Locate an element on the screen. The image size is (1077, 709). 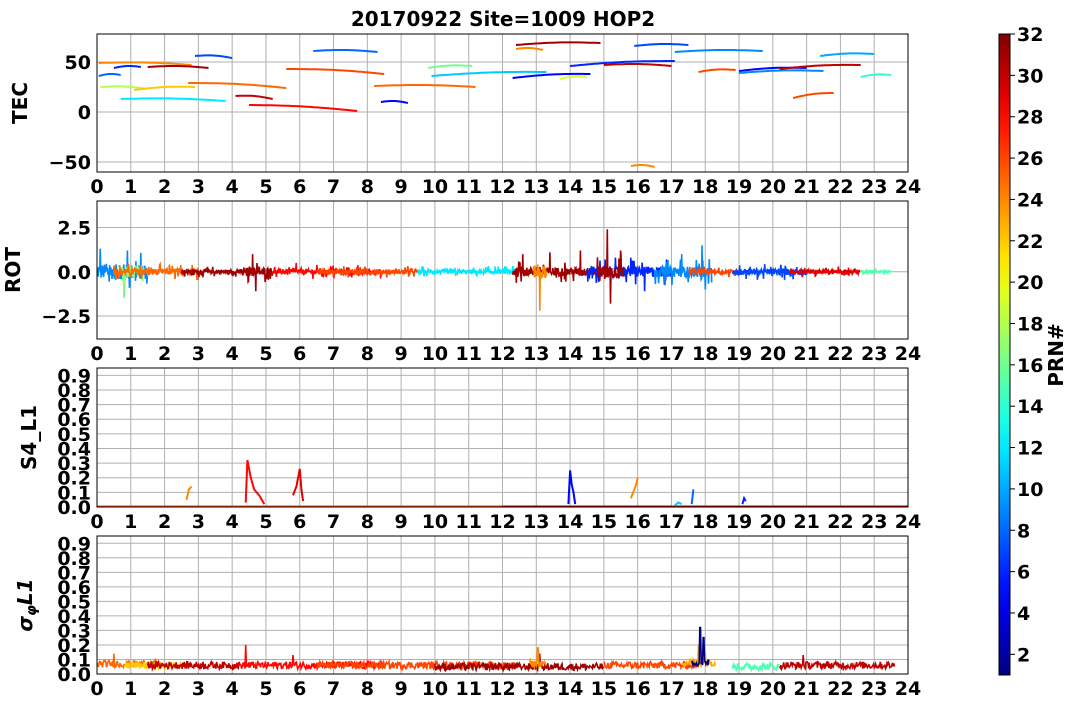
x-tick-label: 4 is located at coordinates (232, 354).